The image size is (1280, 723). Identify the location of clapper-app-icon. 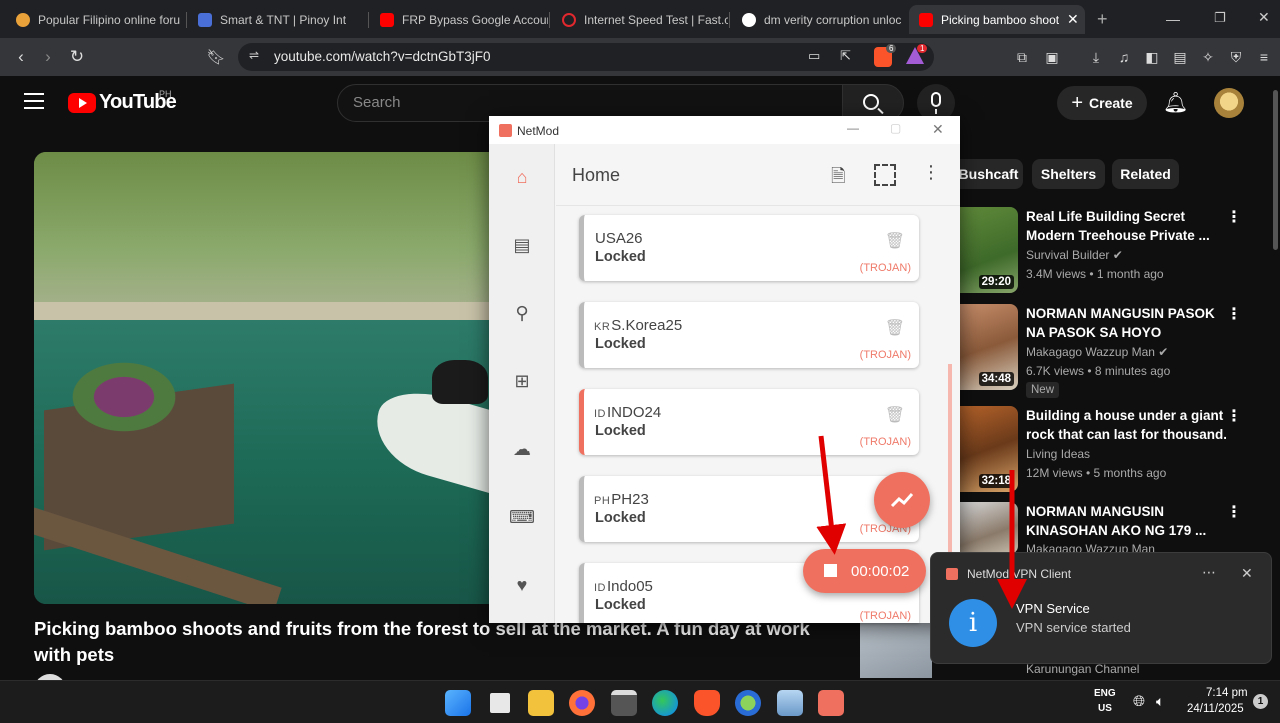
(624, 703).